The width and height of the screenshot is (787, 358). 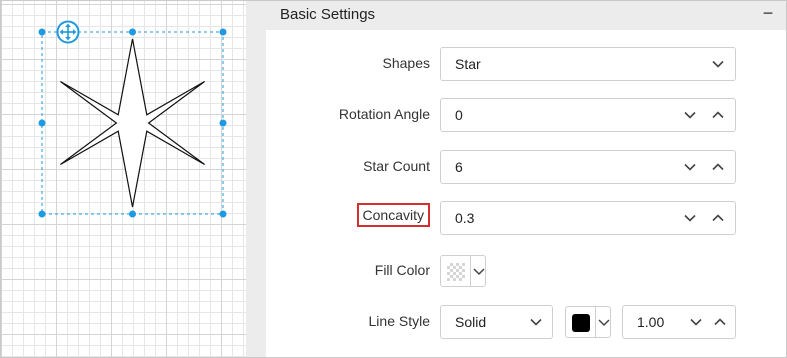 What do you see at coordinates (459, 115) in the screenshot?
I see `rotation-value: 0` at bounding box center [459, 115].